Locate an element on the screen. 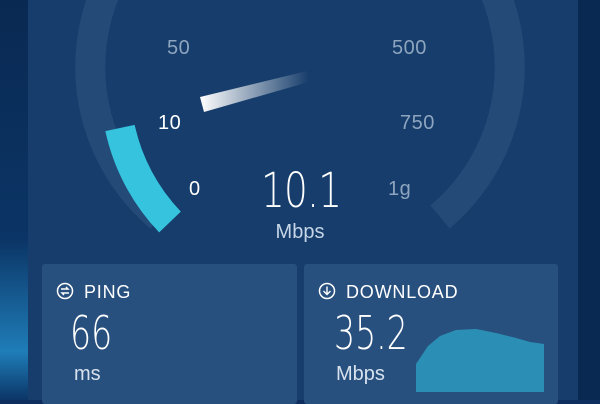  ping-title: PING is located at coordinates (108, 292).